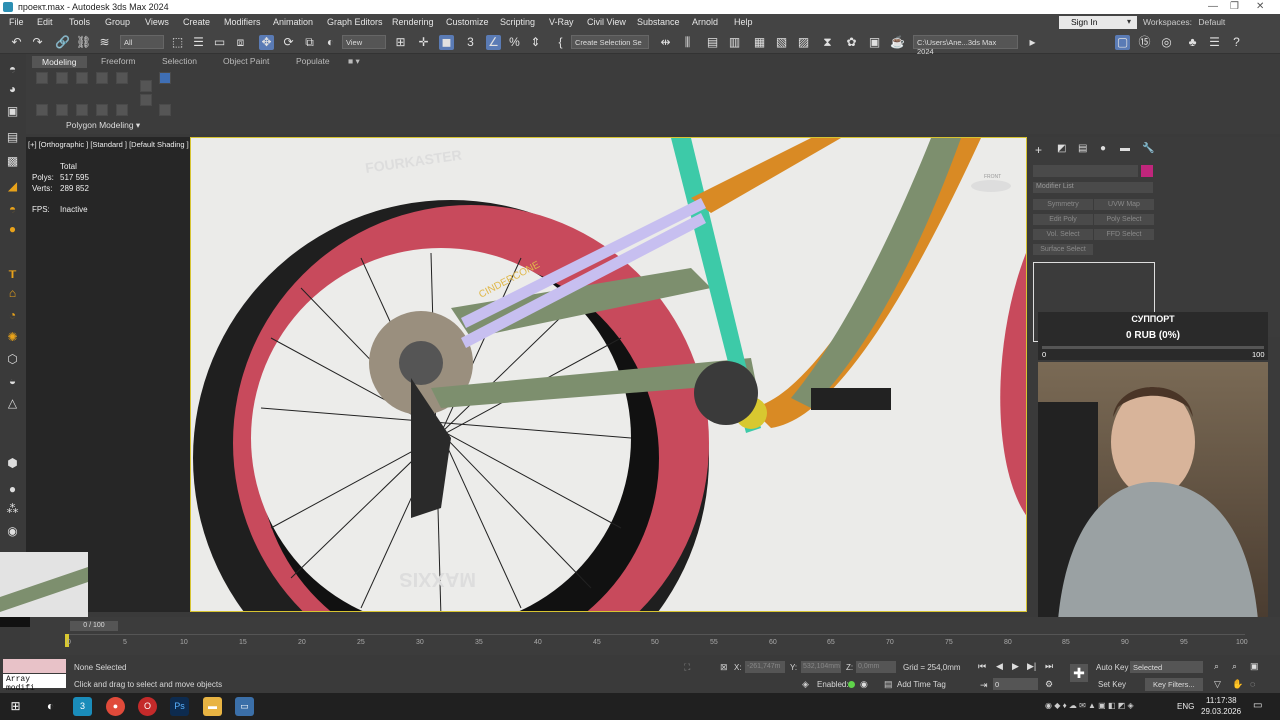 The width and height of the screenshot is (1280, 720). Describe the element at coordinates (288, 42) in the screenshot. I see `select-and-rotate-icon: ⟳` at that location.